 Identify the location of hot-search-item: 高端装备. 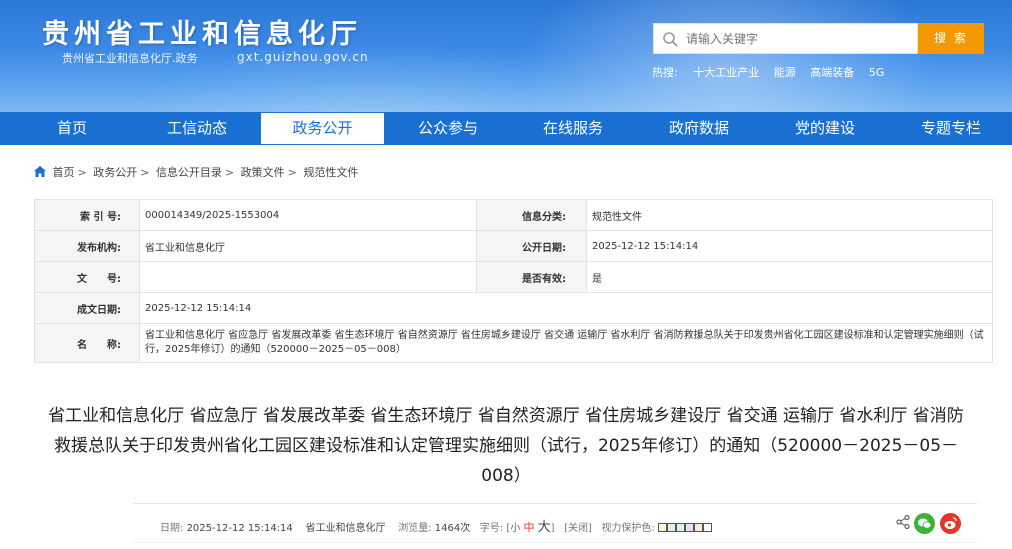
(832, 72).